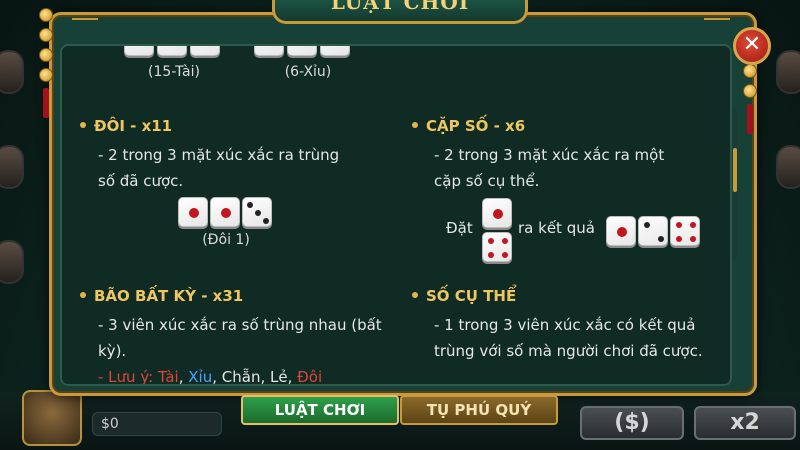 The height and width of the screenshot is (450, 800). What do you see at coordinates (226, 240) in the screenshot?
I see `doi-example-caption: (Đôi 1)` at bounding box center [226, 240].